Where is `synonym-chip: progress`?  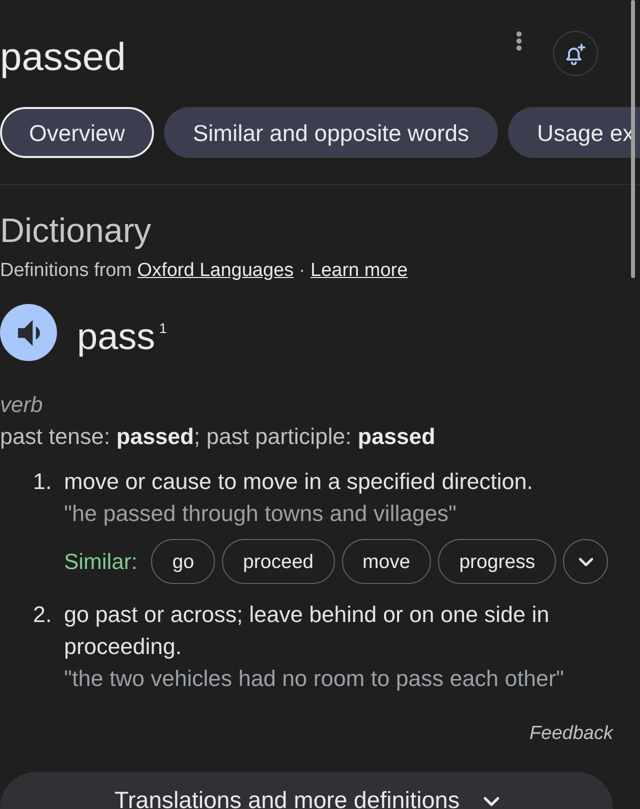 synonym-chip: progress is located at coordinates (497, 561).